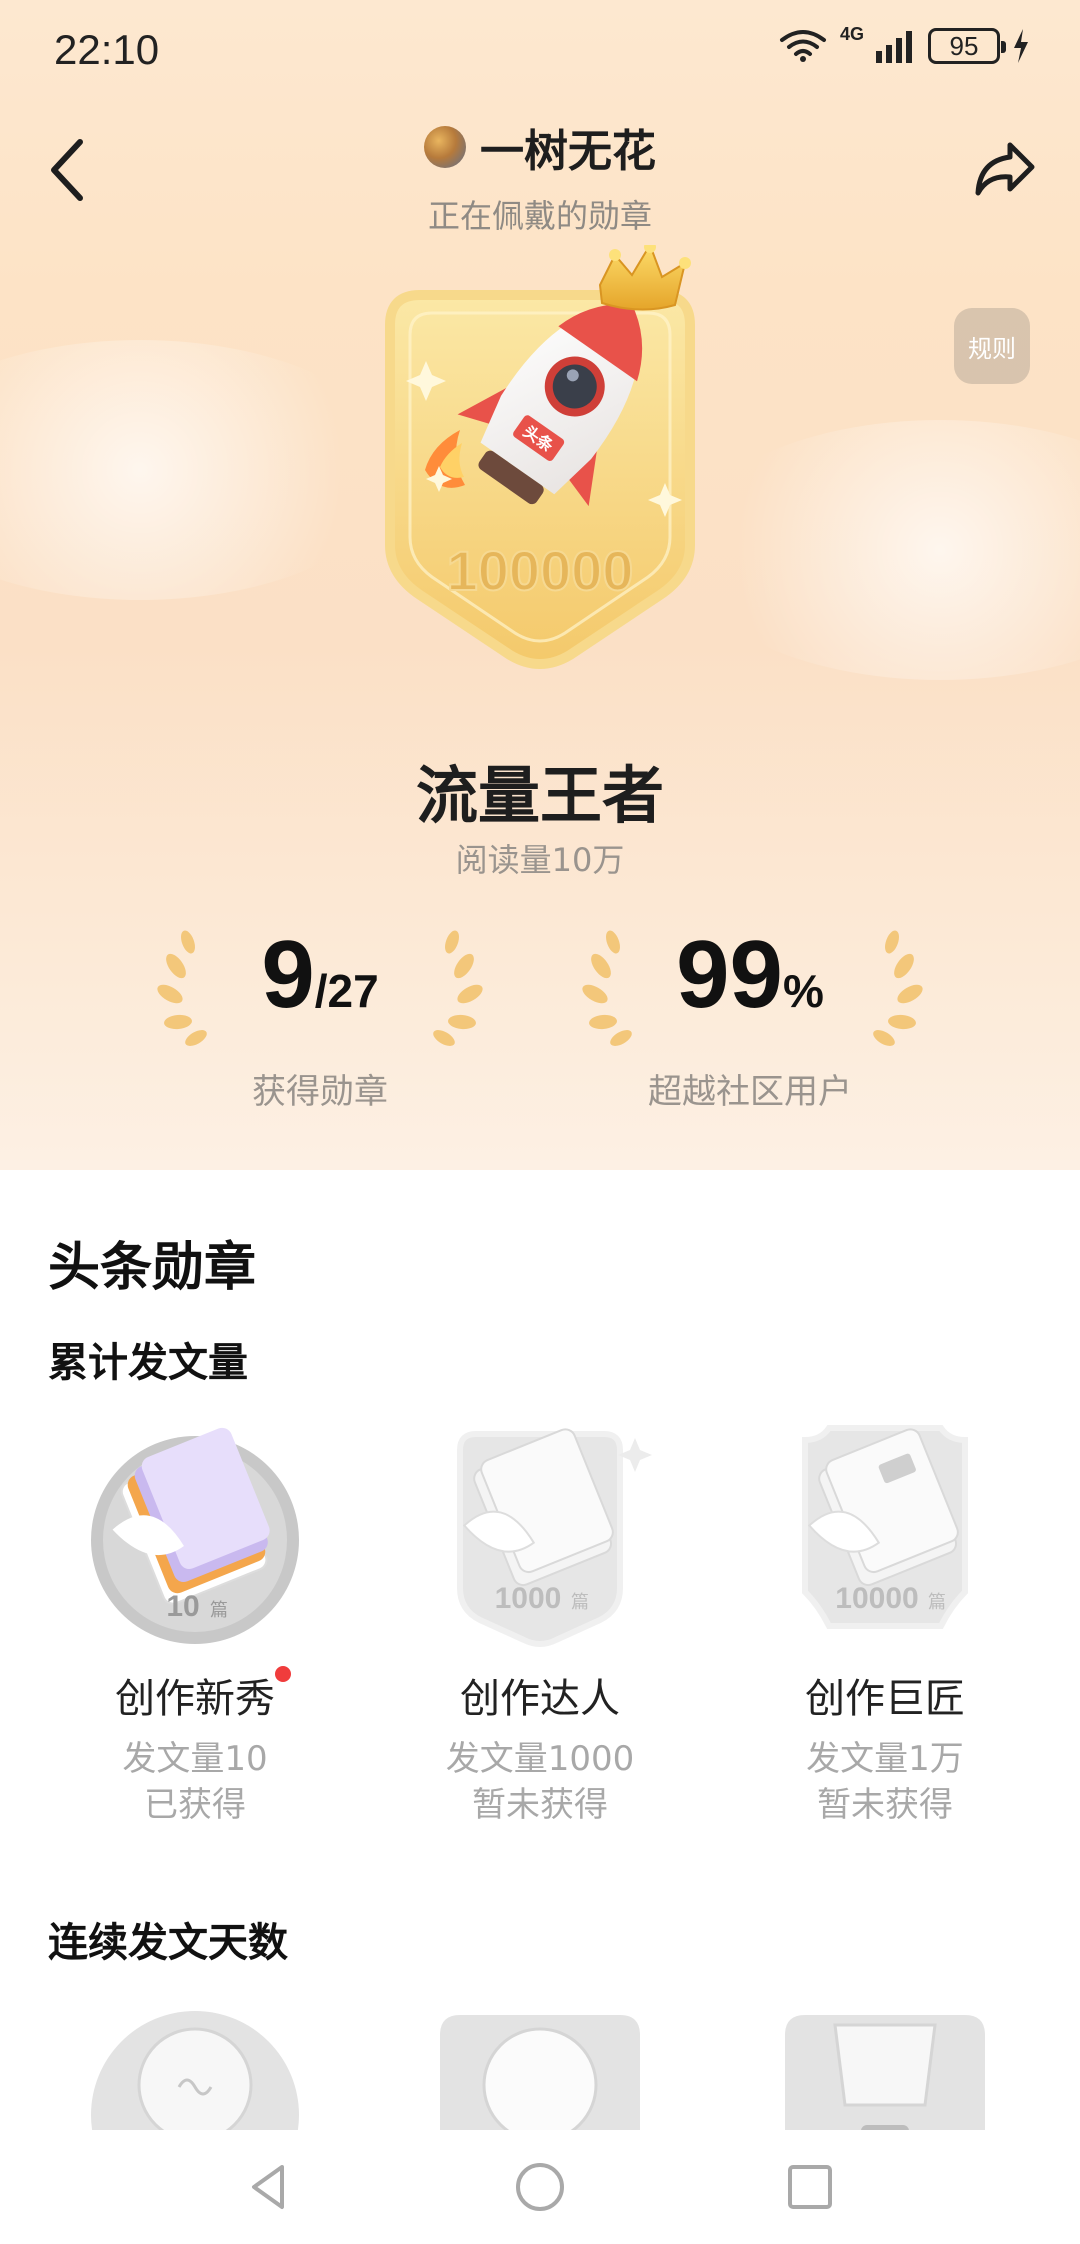  Describe the element at coordinates (270, 2187) in the screenshot. I see `triangle-back-icon` at that location.